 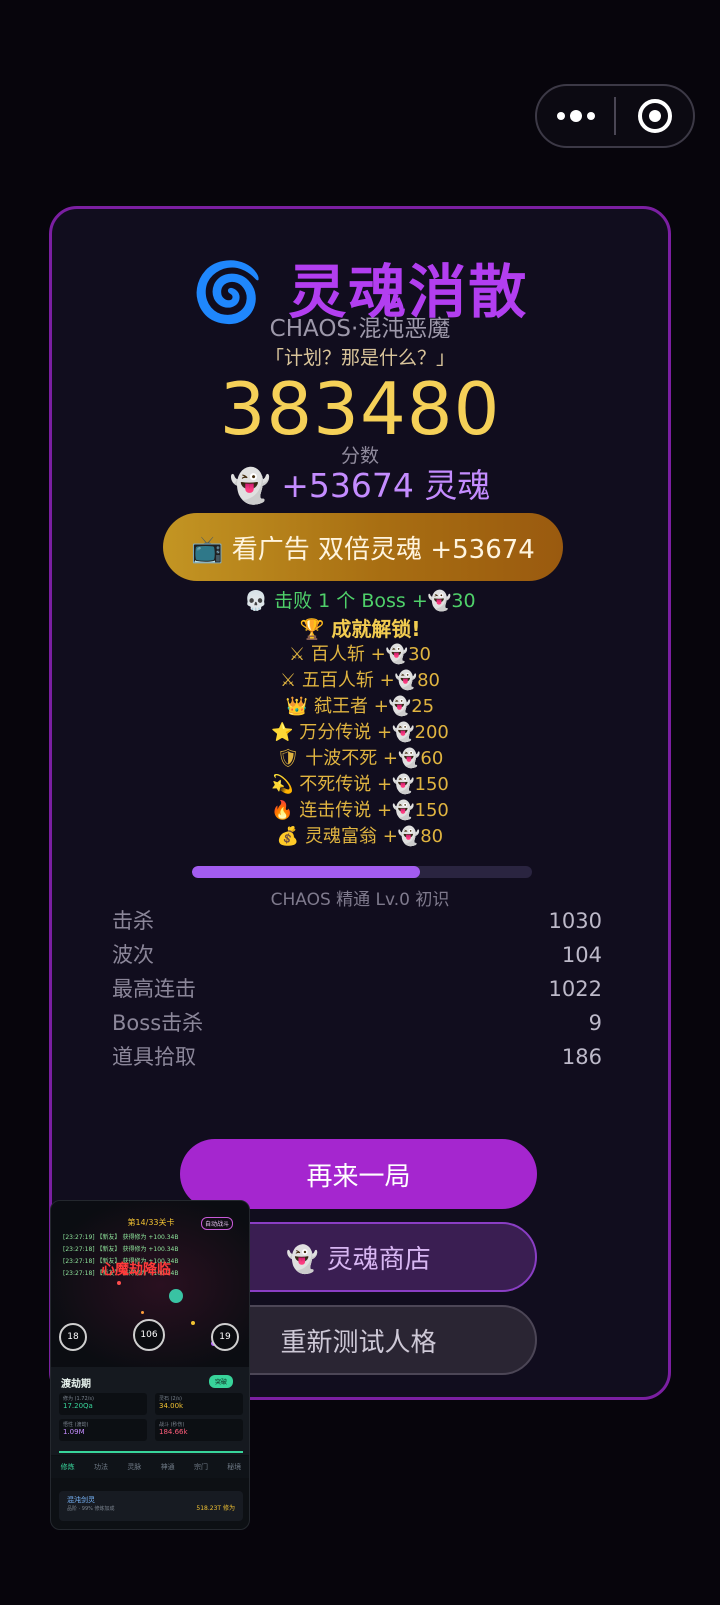 I want to click on stat-label: 击杀, so click(x=133, y=921).